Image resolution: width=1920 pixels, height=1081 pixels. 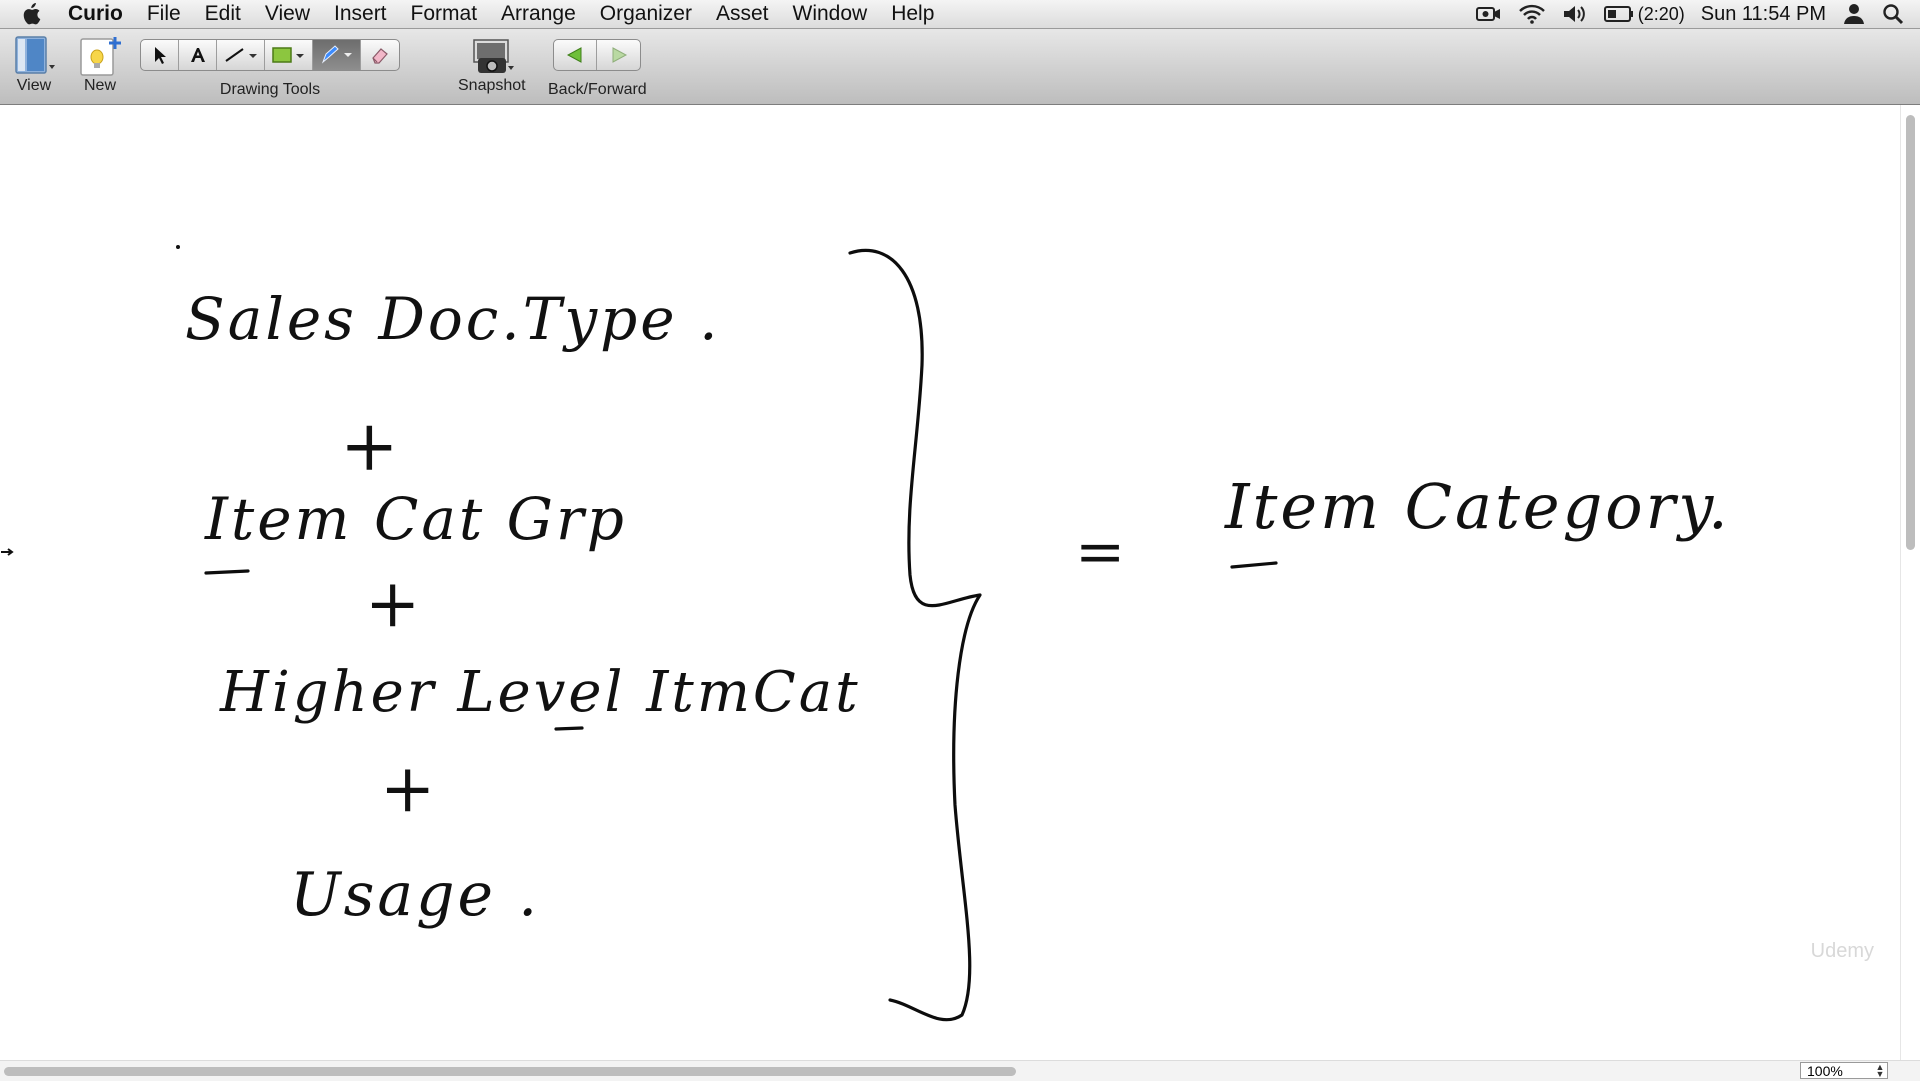 I want to click on screen-record-icon, so click(x=1488, y=14).